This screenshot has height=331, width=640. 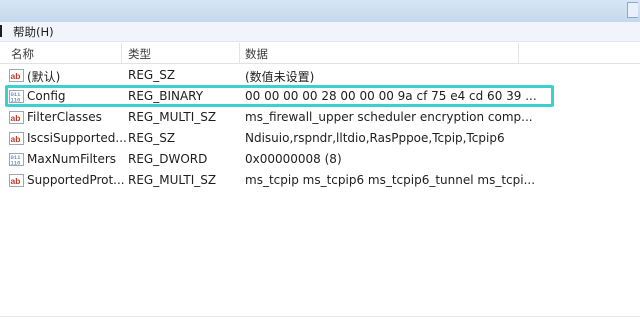 What do you see at coordinates (72, 159) in the screenshot?
I see `value-name: MaxNumFilters` at bounding box center [72, 159].